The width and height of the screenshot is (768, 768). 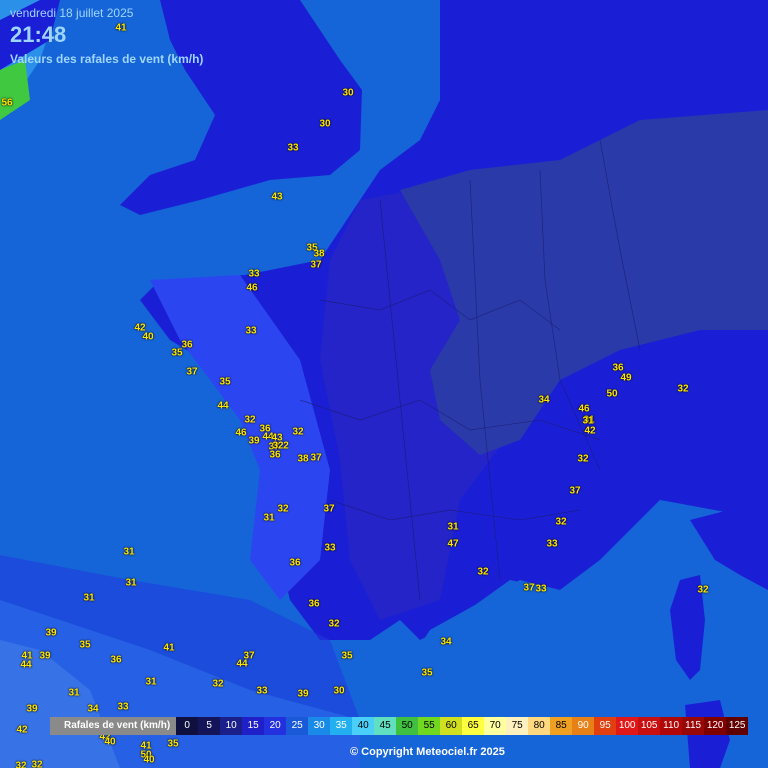 What do you see at coordinates (473, 726) in the screenshot?
I see `legend-cell: 65` at bounding box center [473, 726].